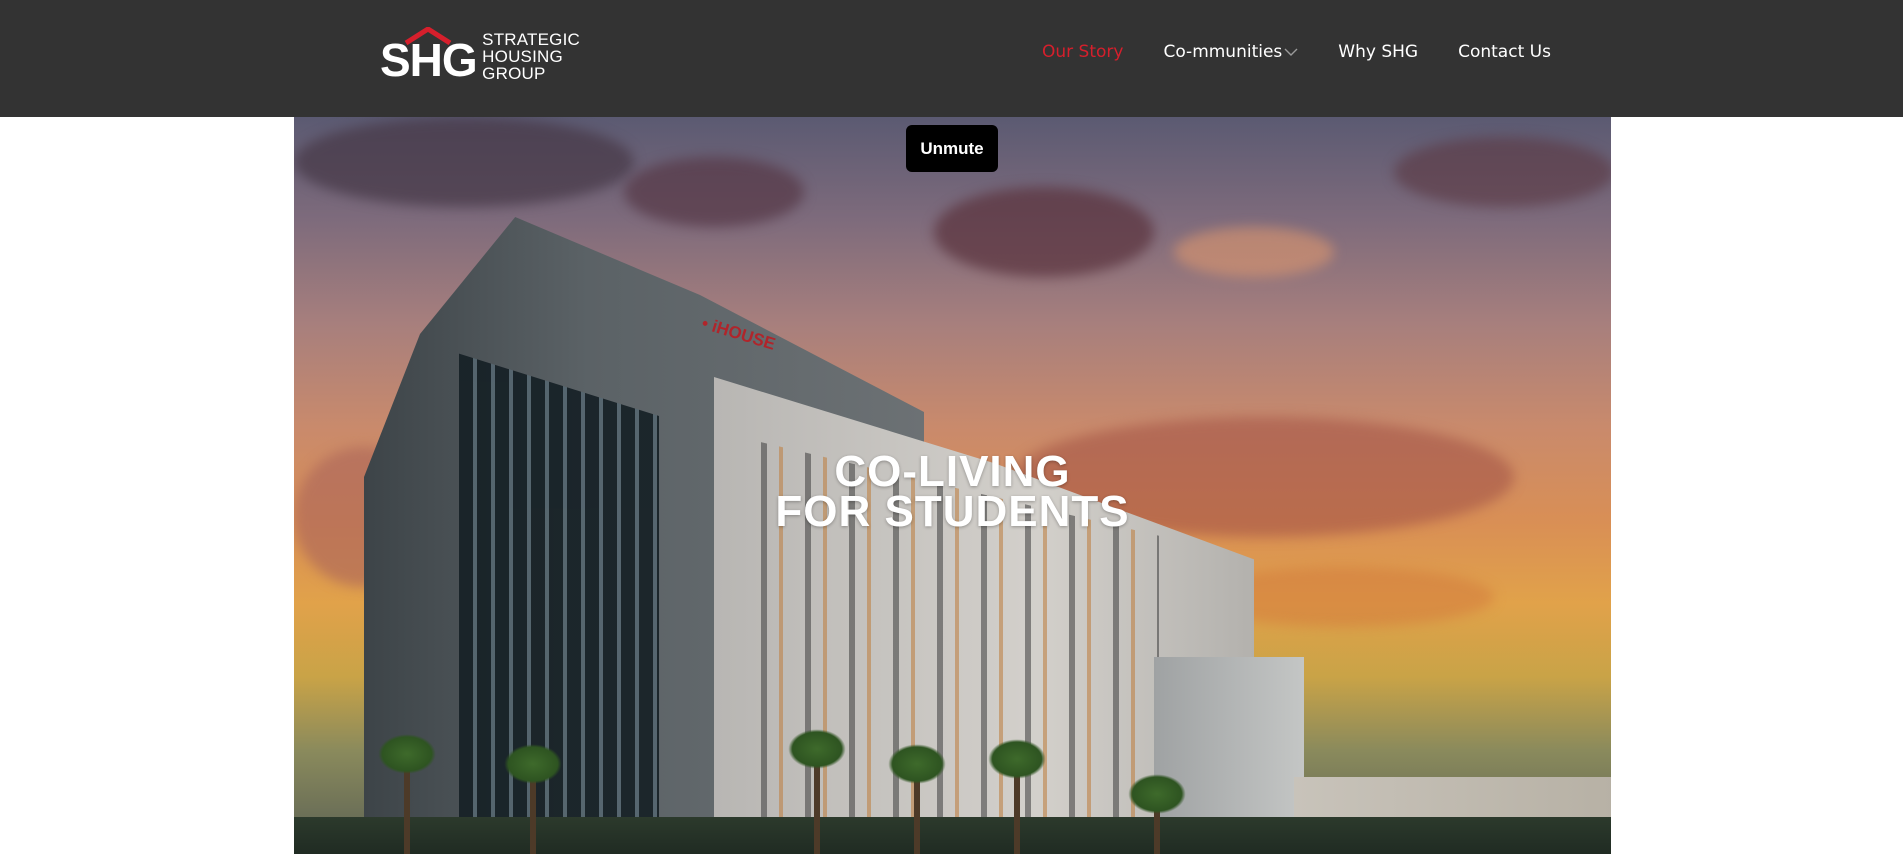 This screenshot has width=1903, height=854. I want to click on logo-line-3: GROUP, so click(514, 73).